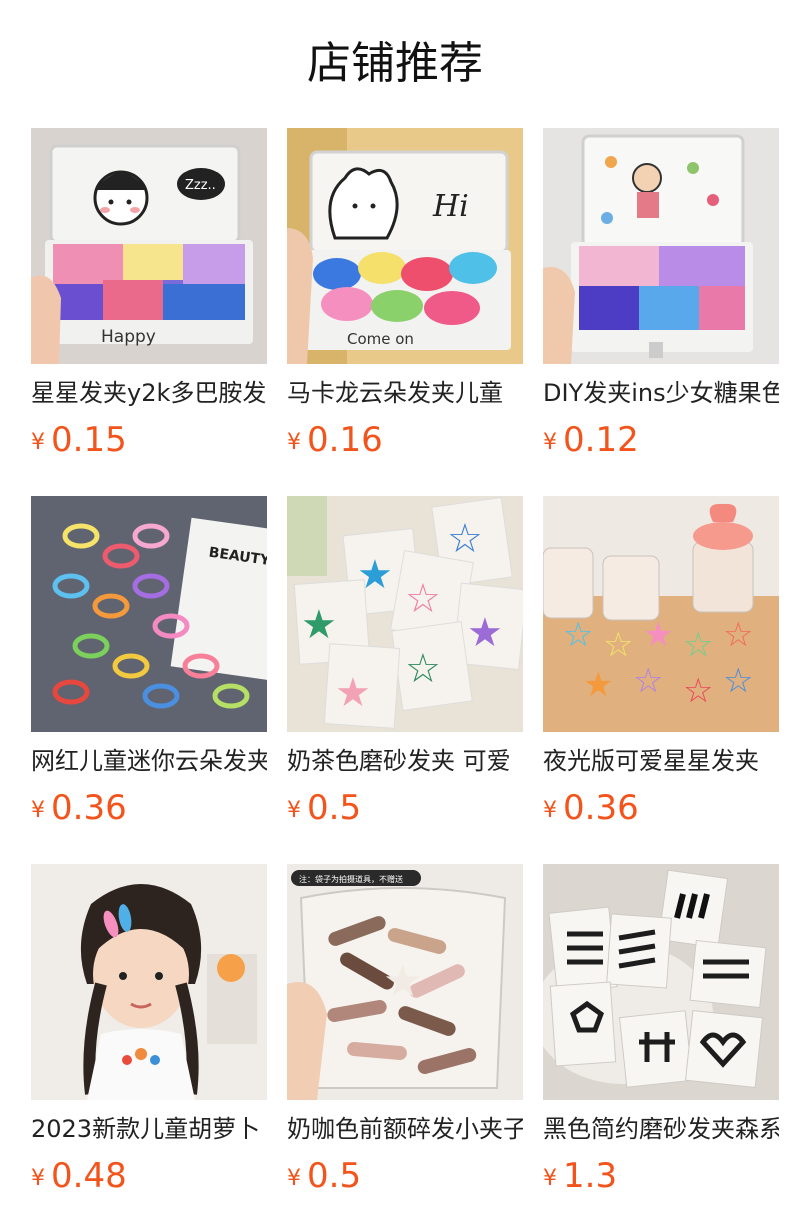 This screenshot has width=790, height=1232. I want to click on product-name: 星星发夹y2k多巴胺发夹, so click(149, 393).